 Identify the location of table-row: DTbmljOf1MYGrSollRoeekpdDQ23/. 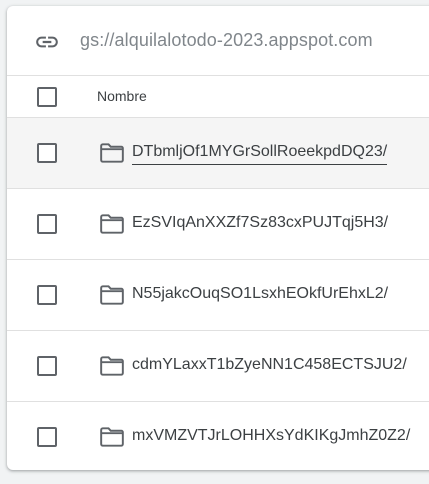
(218, 153).